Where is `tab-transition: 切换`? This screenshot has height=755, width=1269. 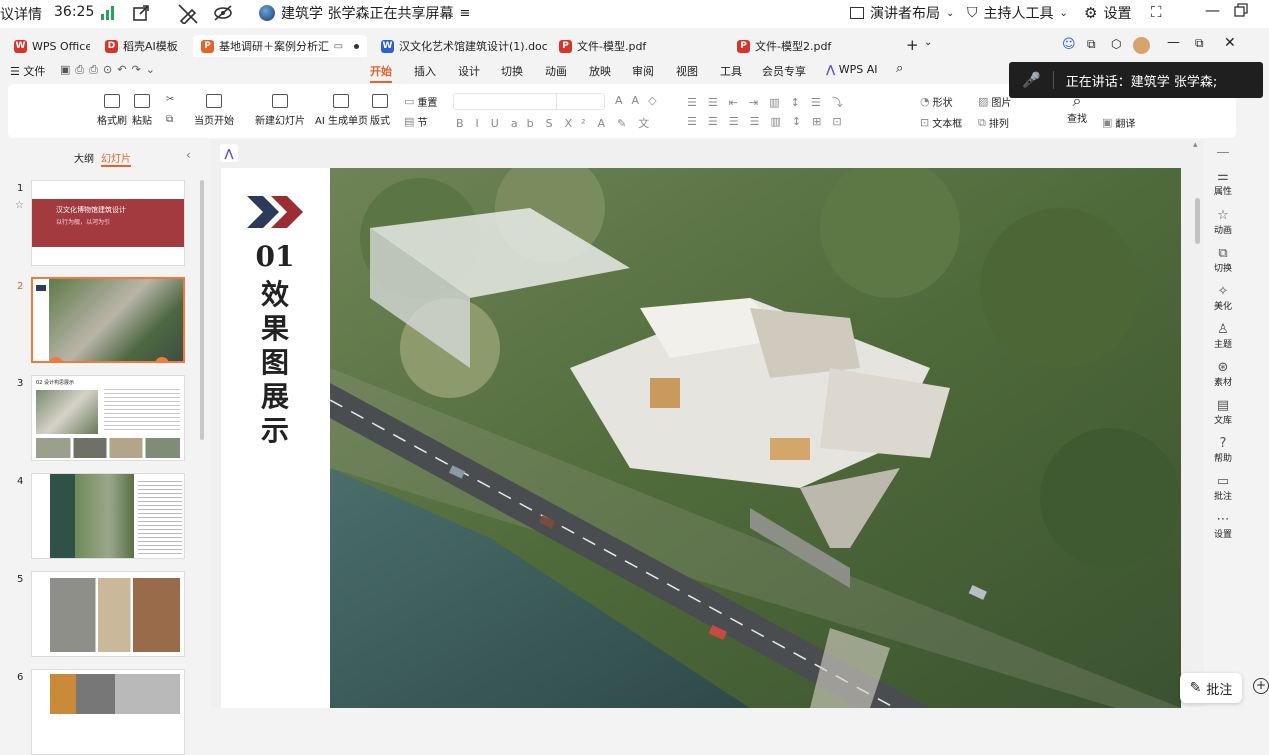
tab-transition: 切换 is located at coordinates (512, 71).